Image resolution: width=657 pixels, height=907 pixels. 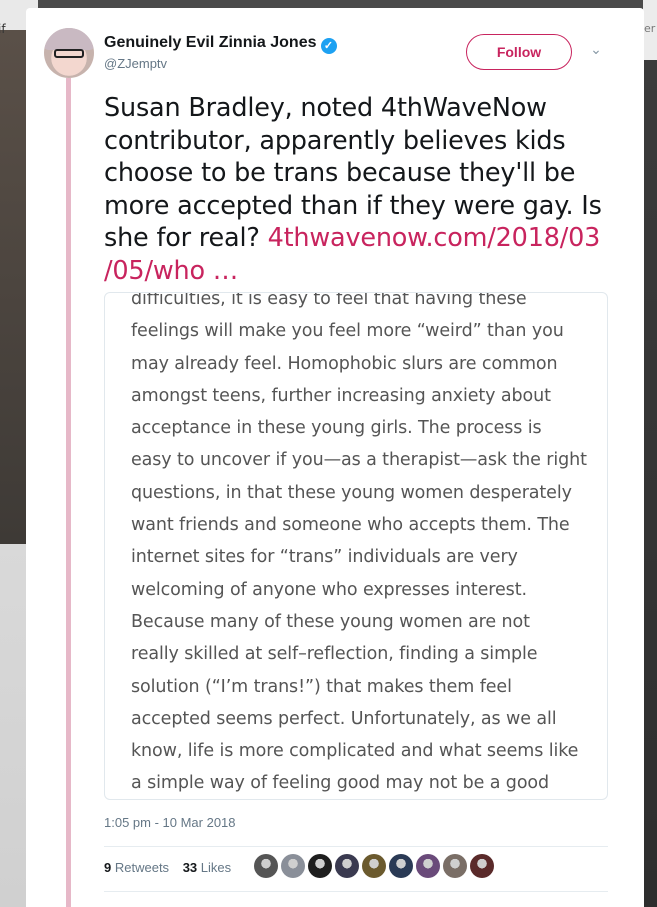 I want to click on author-name-text: Genuinely Evil Zinnia Jones, so click(x=210, y=42).